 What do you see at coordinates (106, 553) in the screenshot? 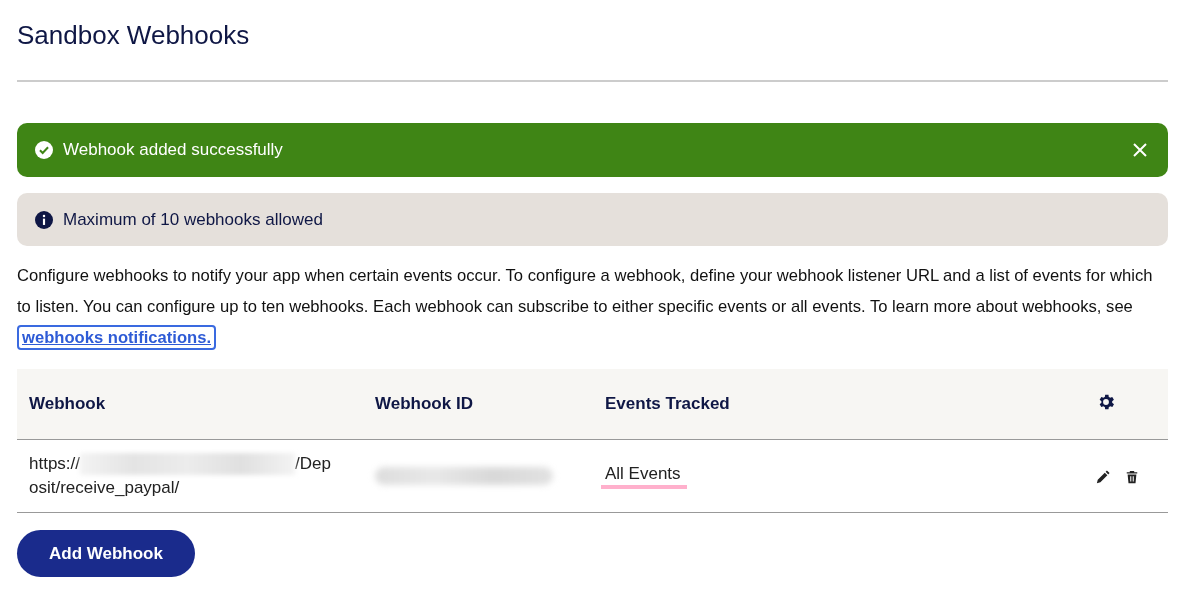
I see `add-webhook-button: Add Webhook` at bounding box center [106, 553].